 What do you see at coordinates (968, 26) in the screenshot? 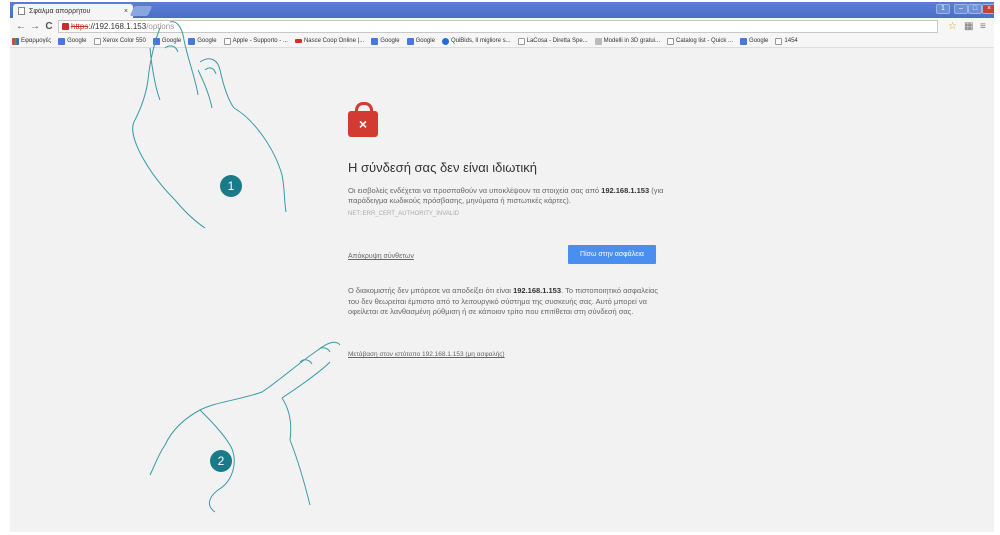
I see `extension-icon: ▦` at bounding box center [968, 26].